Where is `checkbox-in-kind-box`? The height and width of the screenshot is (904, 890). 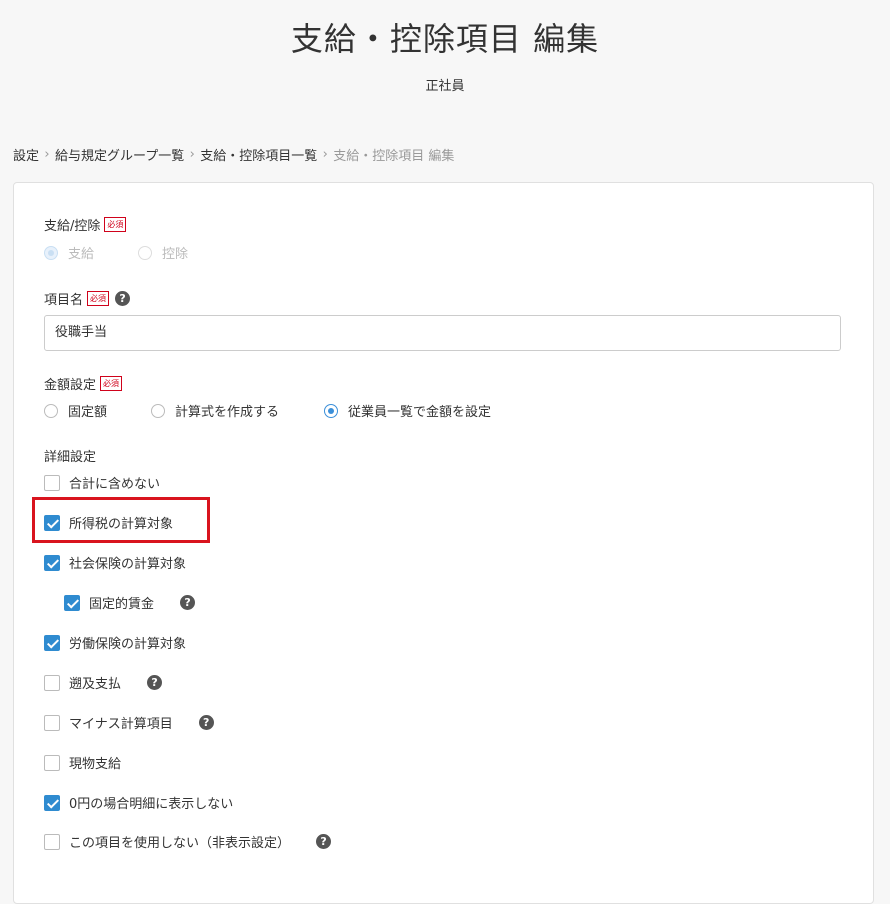
checkbox-in-kind-box is located at coordinates (52, 762).